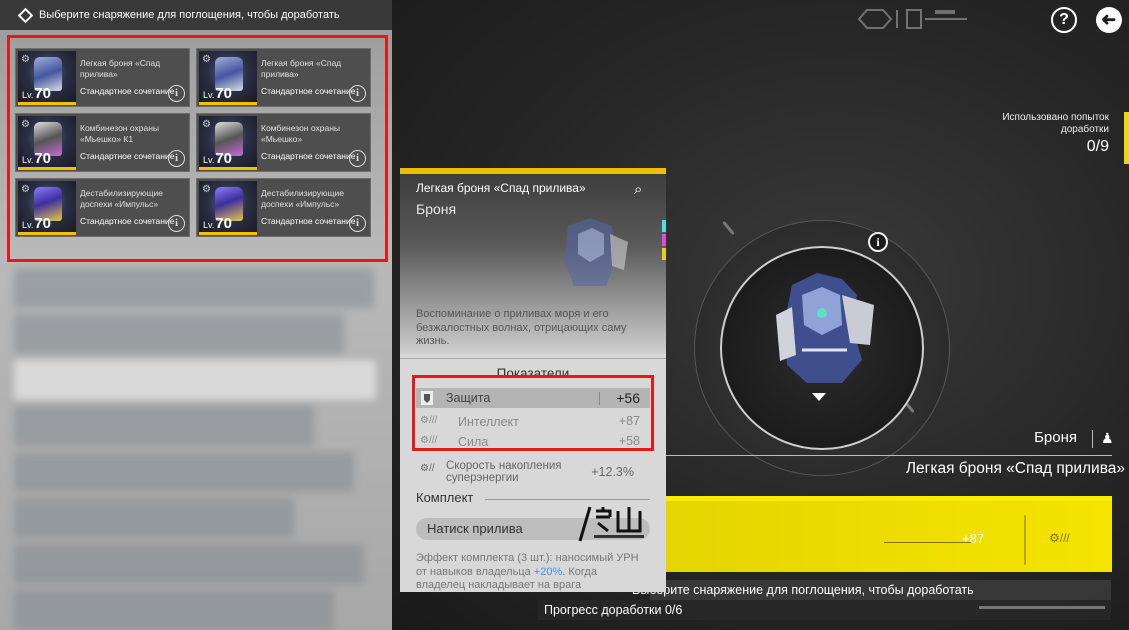  Describe the element at coordinates (25, 15) in the screenshot. I see `diamond-icon` at that location.